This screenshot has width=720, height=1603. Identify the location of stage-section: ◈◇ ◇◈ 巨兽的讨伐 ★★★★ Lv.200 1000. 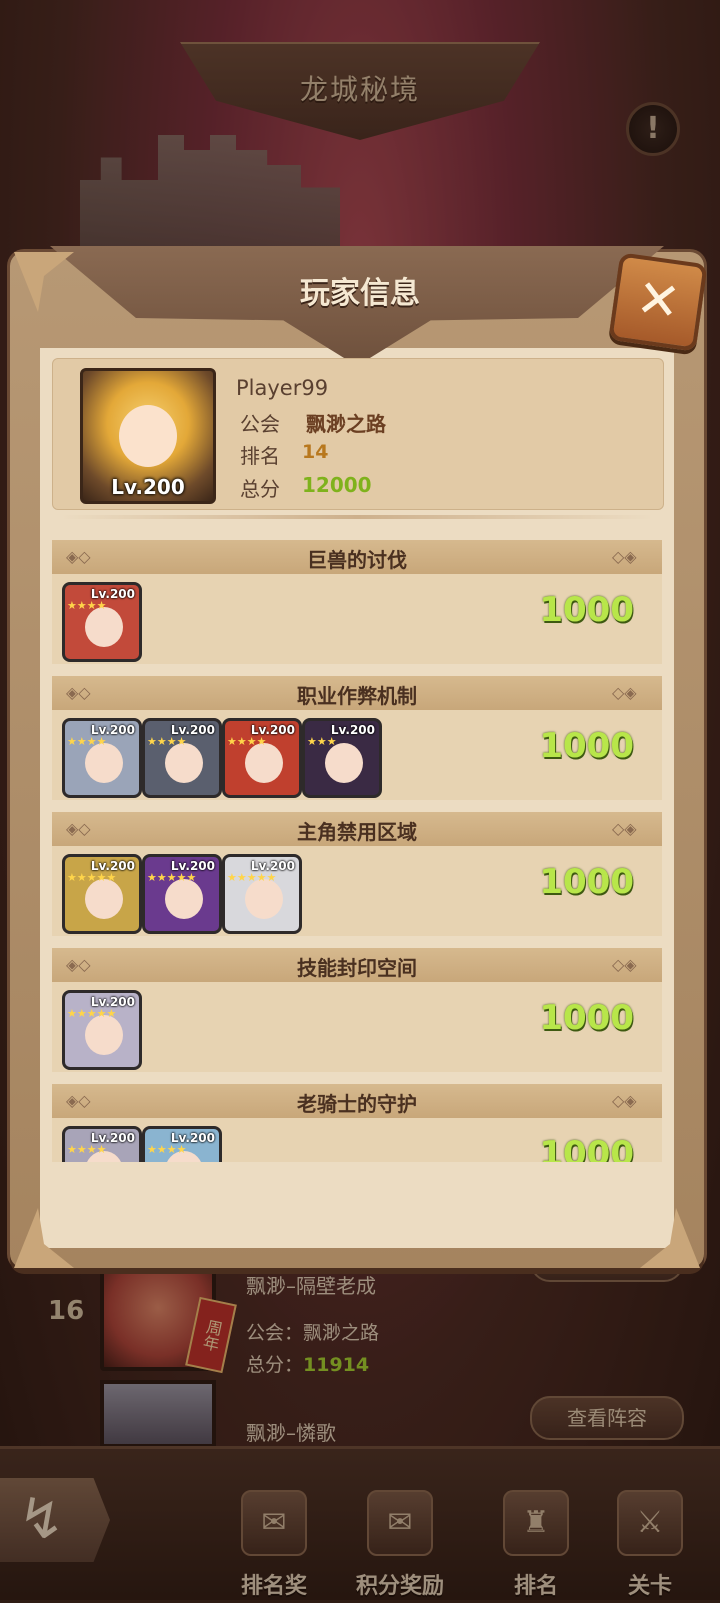
(357, 602).